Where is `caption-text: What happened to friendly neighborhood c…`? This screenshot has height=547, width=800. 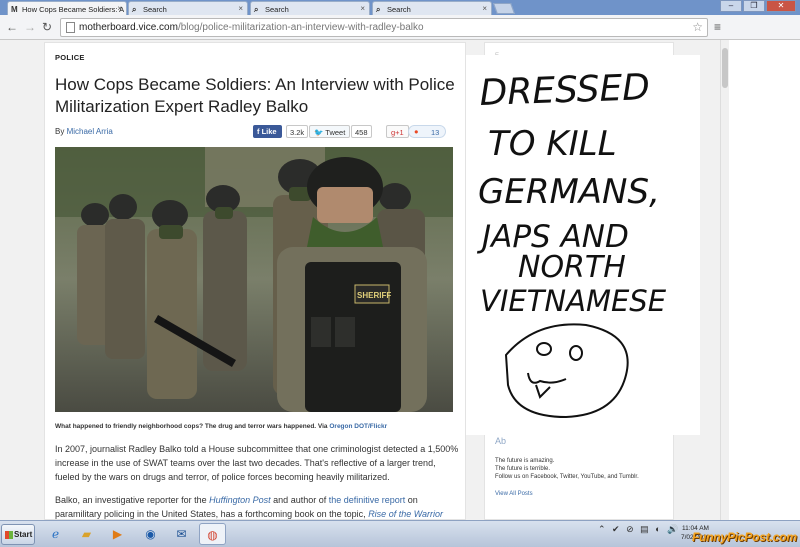
caption-text: What happened to friendly neighborhood c… is located at coordinates (191, 426).